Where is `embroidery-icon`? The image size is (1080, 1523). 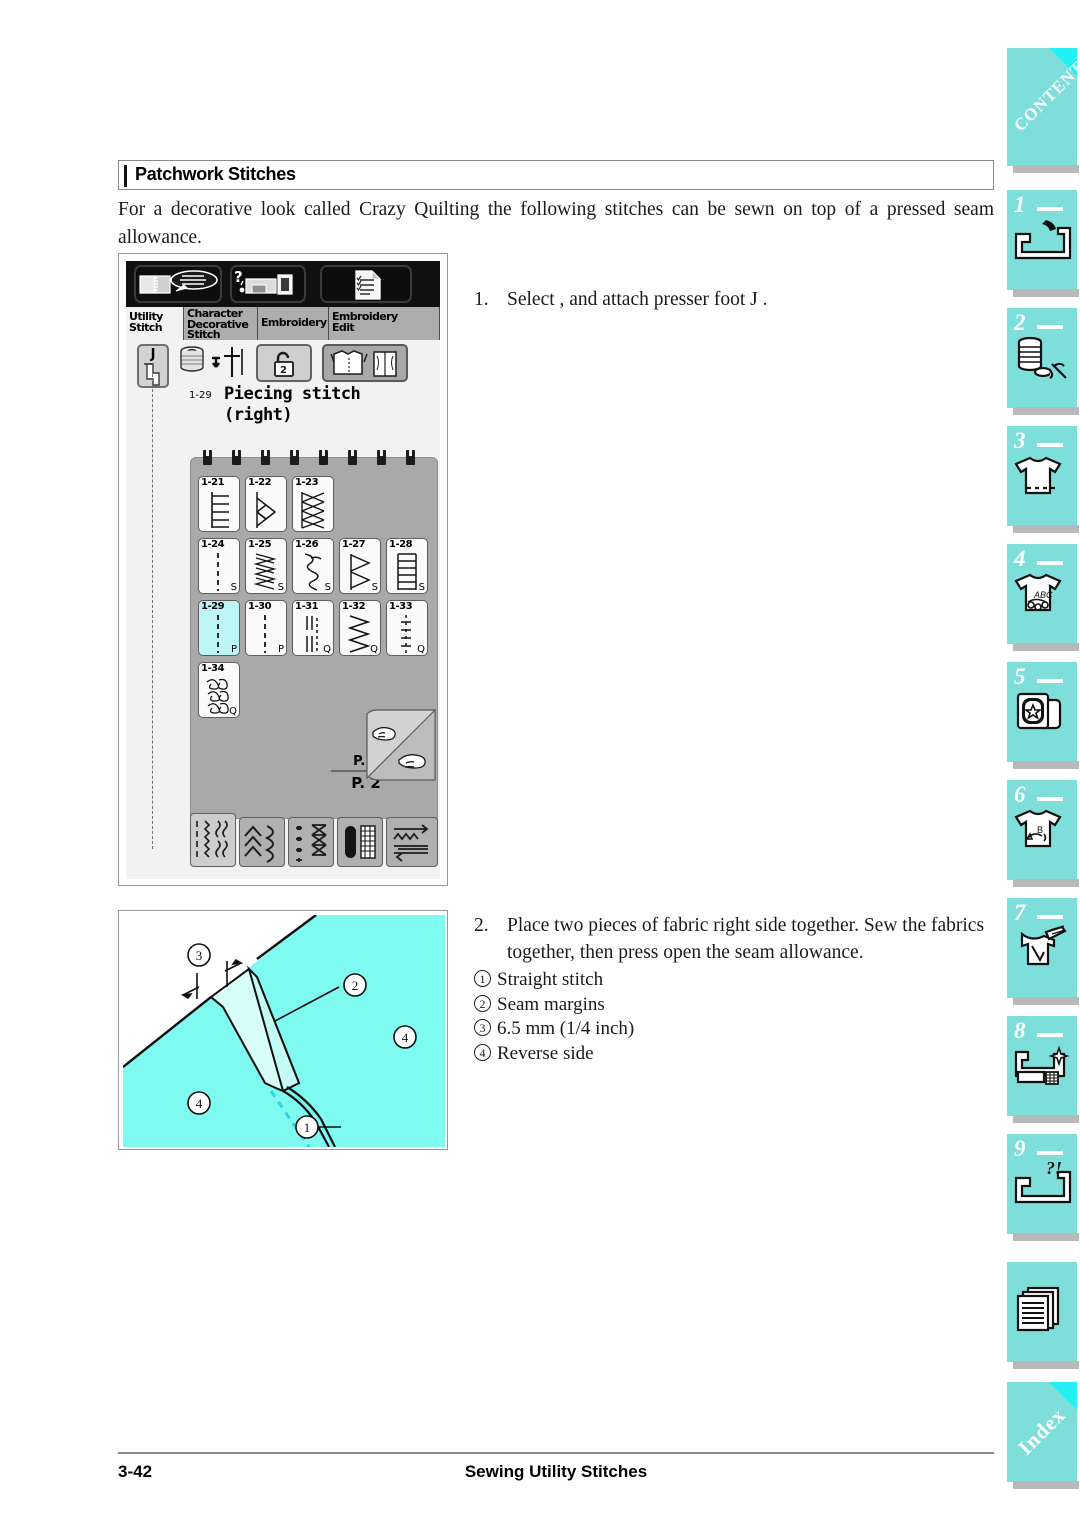 embroidery-icon is located at coordinates (1042, 714).